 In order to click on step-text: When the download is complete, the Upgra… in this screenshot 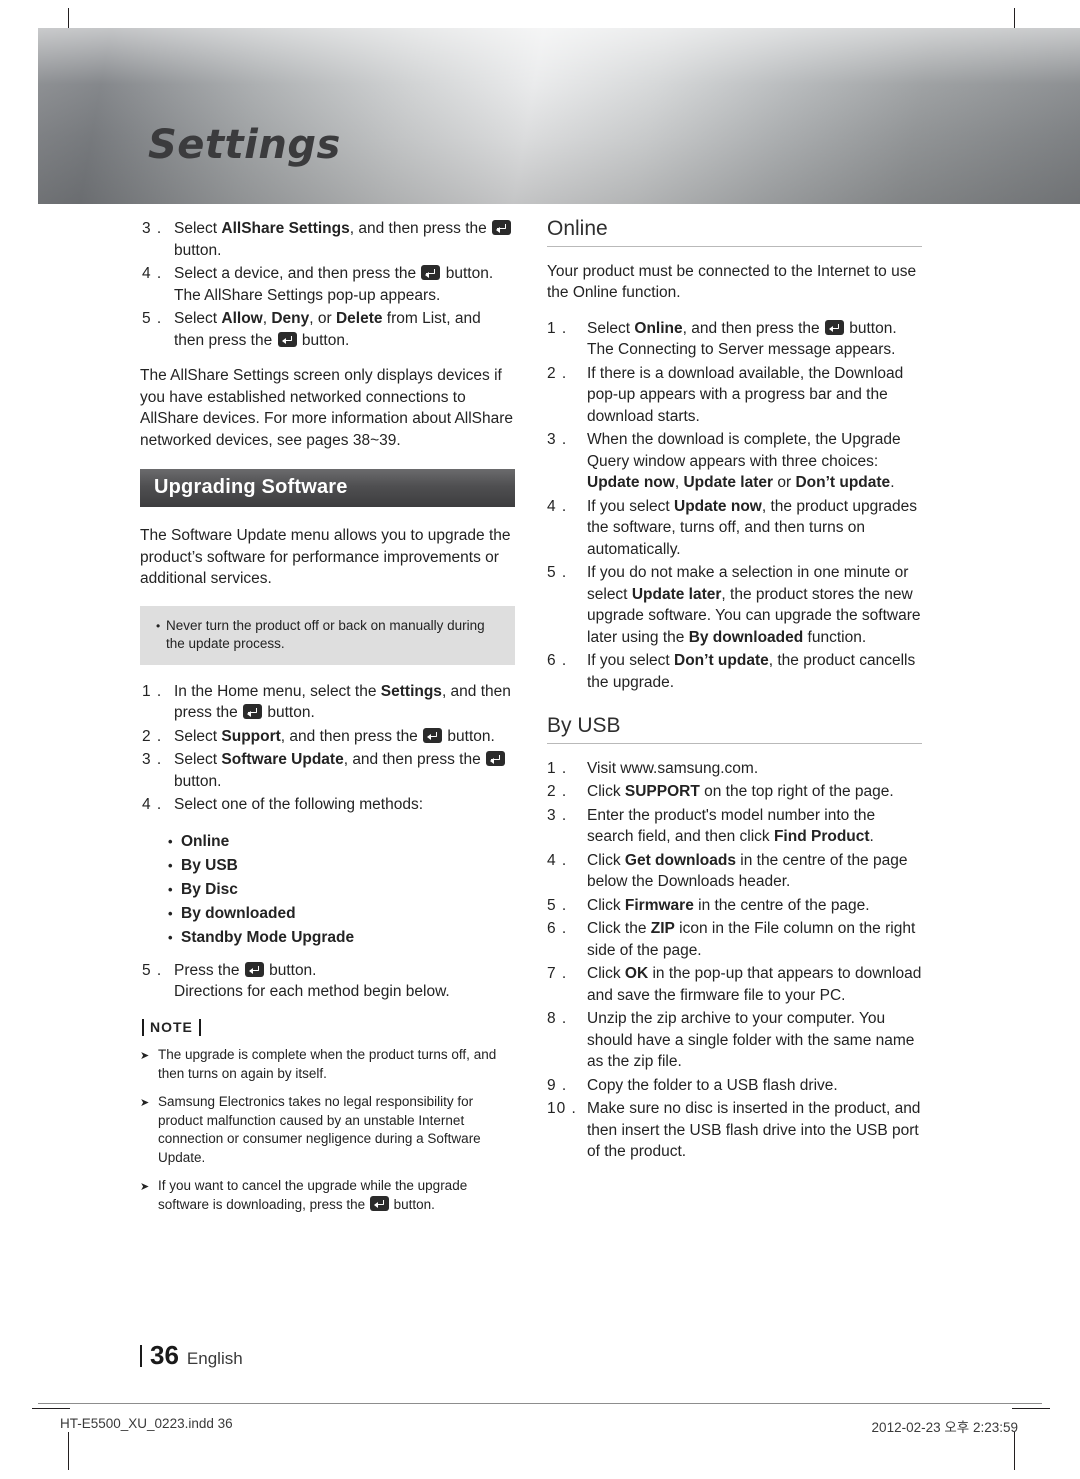, I will do `click(754, 461)`.